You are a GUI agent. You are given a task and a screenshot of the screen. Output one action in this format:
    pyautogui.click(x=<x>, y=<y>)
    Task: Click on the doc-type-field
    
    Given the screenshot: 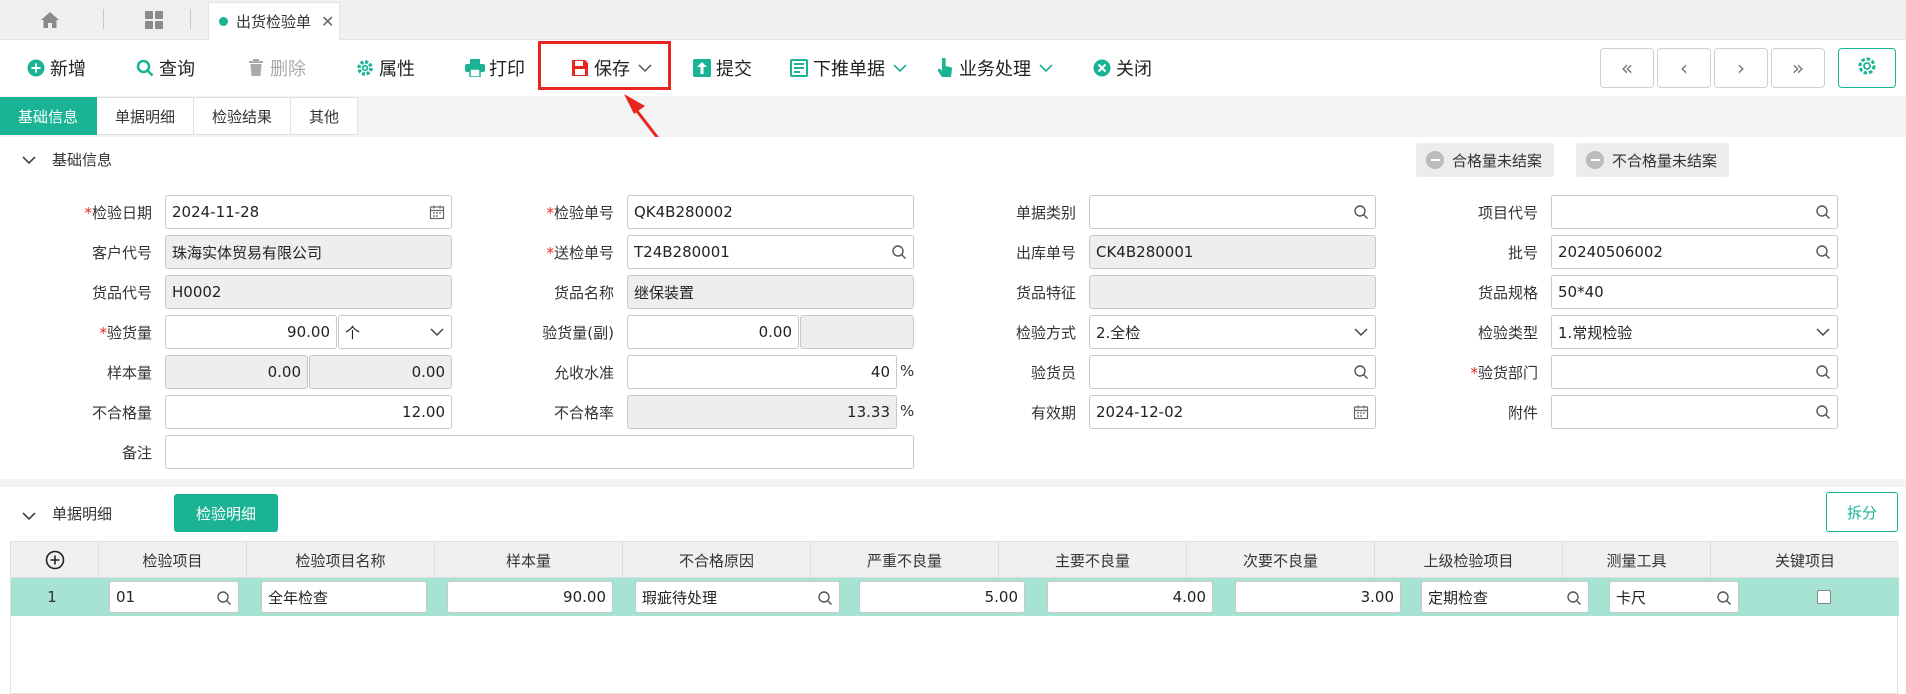 What is the action you would take?
    pyautogui.click(x=1232, y=212)
    